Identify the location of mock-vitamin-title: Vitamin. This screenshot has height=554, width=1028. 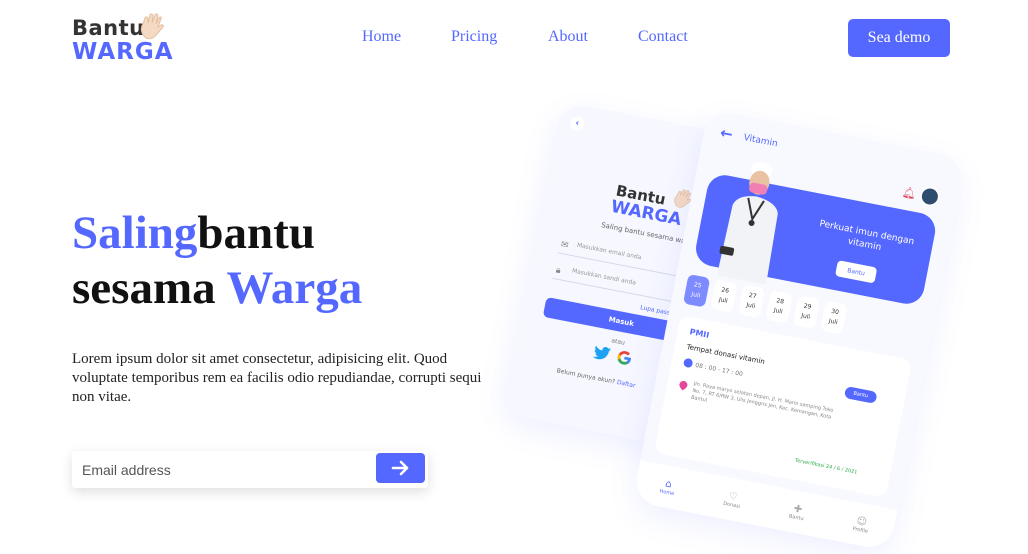
(760, 141).